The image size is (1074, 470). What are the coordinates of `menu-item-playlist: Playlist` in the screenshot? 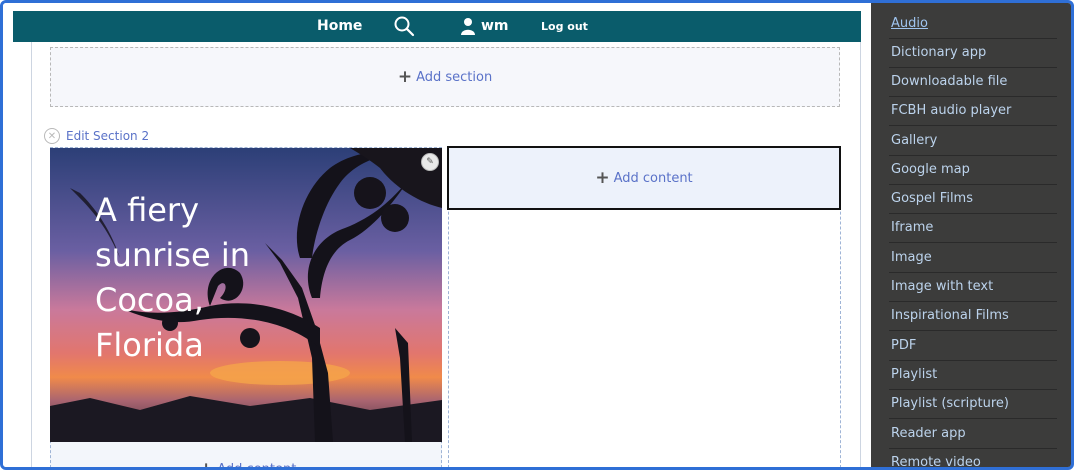 It's located at (973, 376).